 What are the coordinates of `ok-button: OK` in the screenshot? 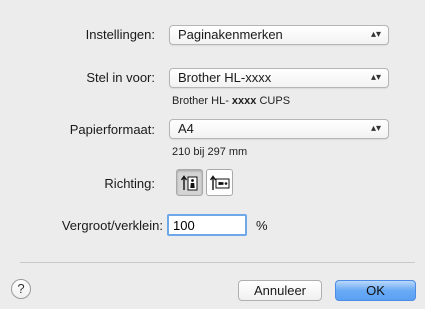 It's located at (375, 290).